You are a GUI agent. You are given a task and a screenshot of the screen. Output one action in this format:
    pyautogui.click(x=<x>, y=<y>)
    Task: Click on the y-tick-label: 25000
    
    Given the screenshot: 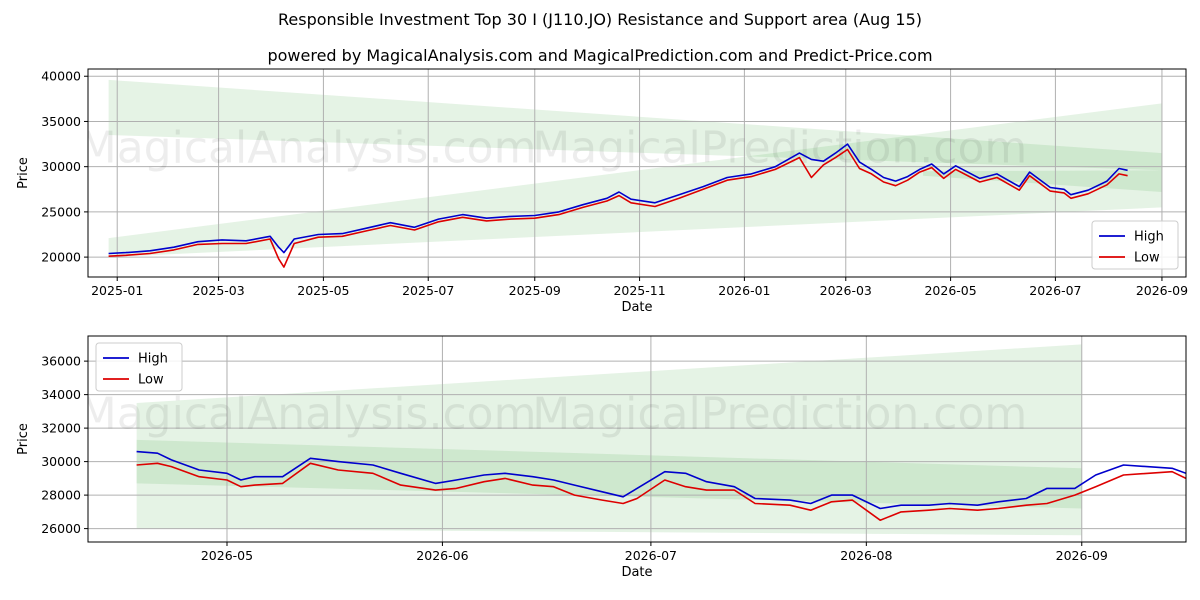 What is the action you would take?
    pyautogui.click(x=61, y=211)
    